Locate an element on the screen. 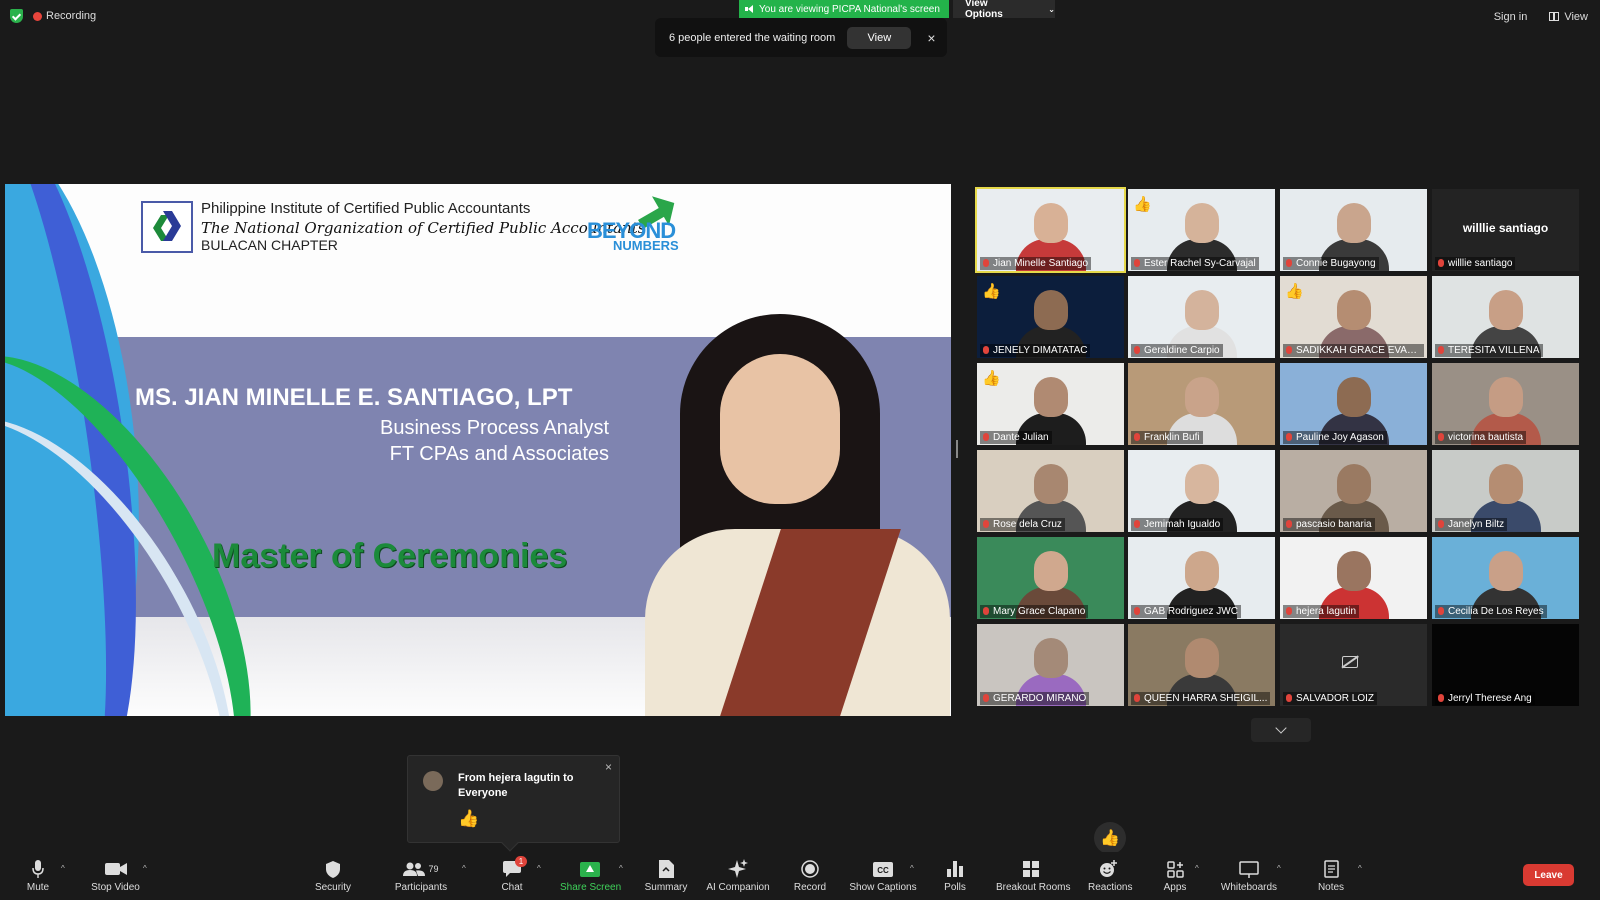  show-captions-button: CC Show Captions is located at coordinates (883, 876).